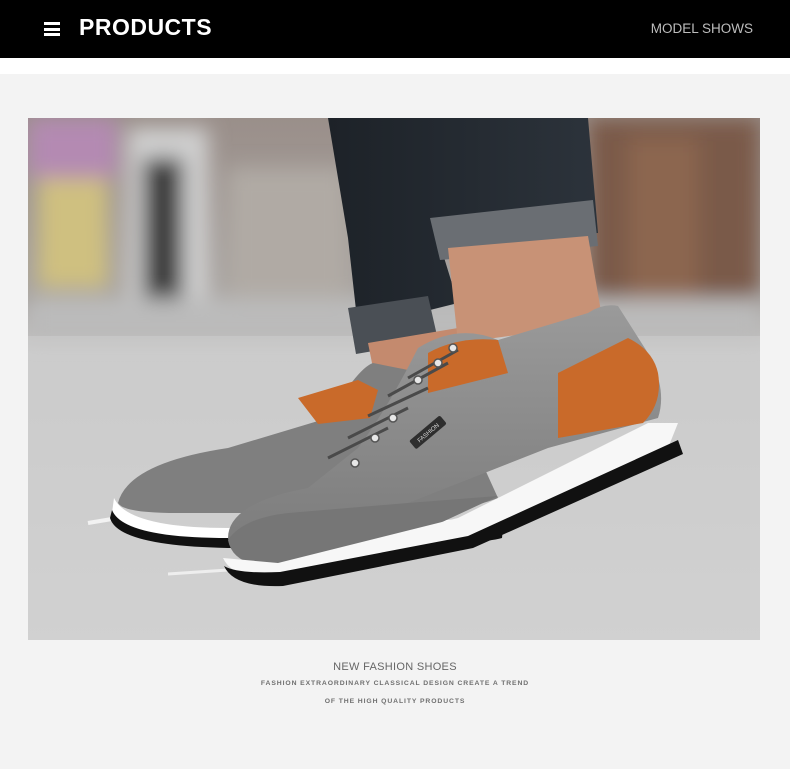 This screenshot has width=790, height=769. What do you see at coordinates (395, 29) in the screenshot?
I see `top-header-bar: PRODUCTS MODEL SHOWS` at bounding box center [395, 29].